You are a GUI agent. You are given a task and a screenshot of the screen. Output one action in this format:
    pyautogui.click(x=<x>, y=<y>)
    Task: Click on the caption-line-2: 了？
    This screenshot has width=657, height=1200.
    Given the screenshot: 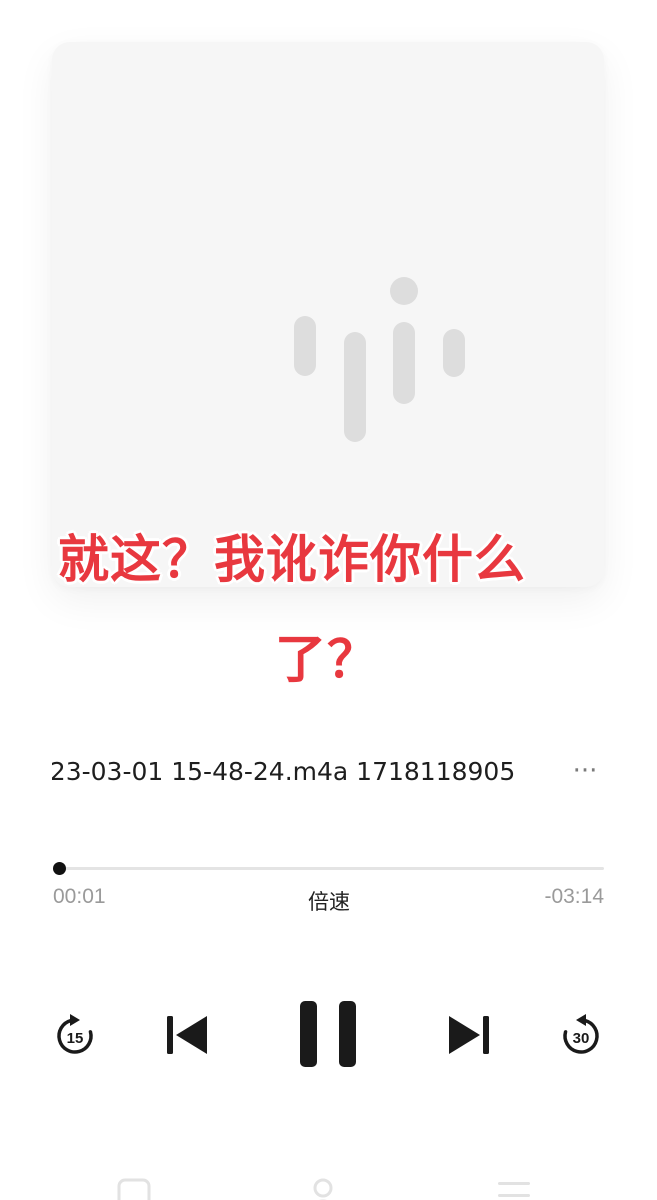 What is the action you would take?
    pyautogui.click(x=327, y=660)
    